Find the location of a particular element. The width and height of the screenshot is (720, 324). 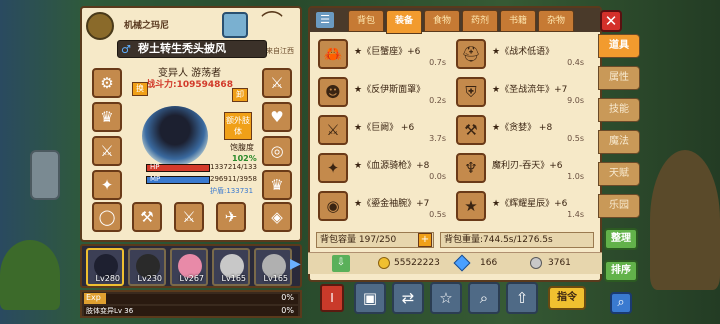

slot-accessory-2: ♥ is located at coordinates (277, 117).